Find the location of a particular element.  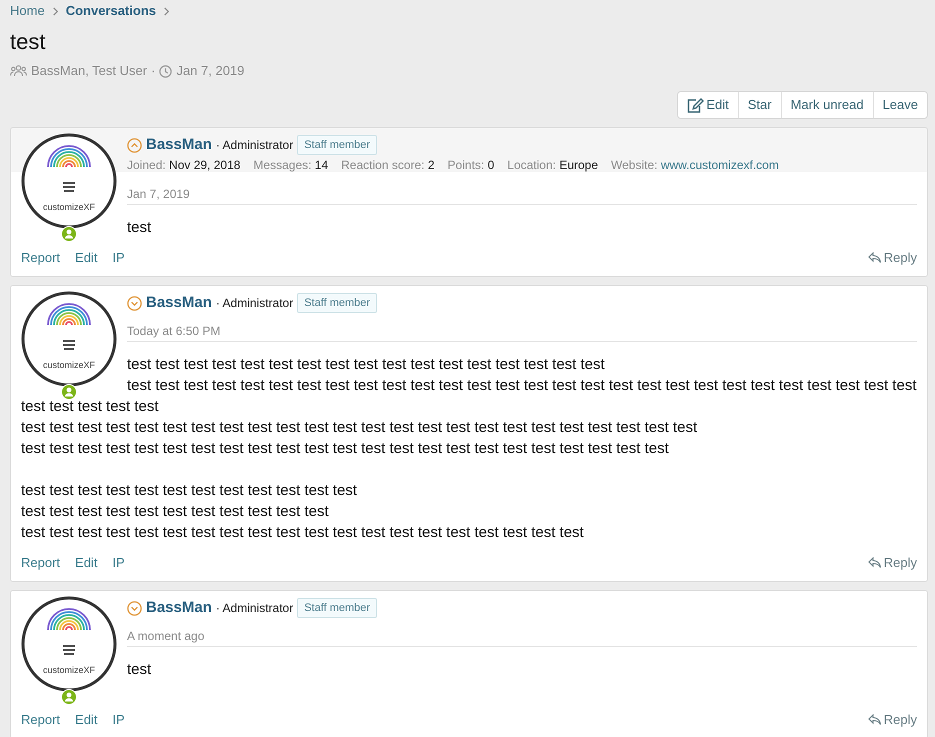

conversation-date: Jan 7, 2019 is located at coordinates (210, 71).